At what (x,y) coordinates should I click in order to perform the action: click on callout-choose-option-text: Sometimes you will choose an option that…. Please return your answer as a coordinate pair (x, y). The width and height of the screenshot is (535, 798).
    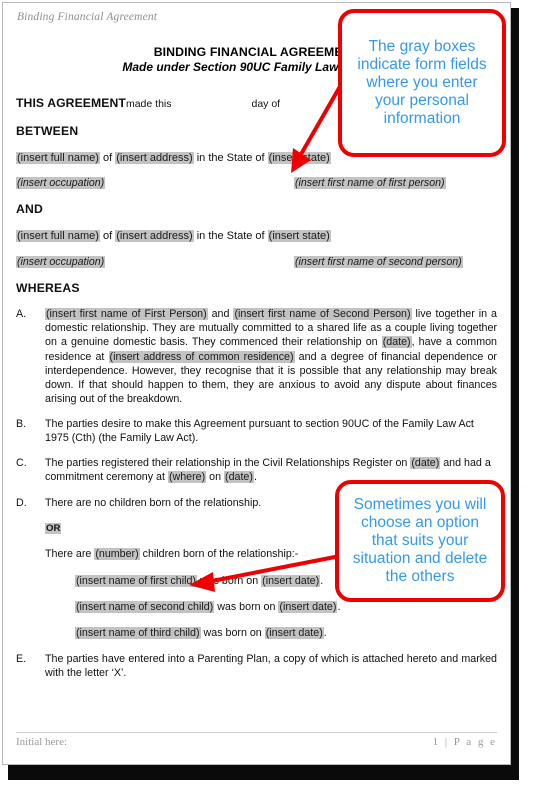
    Looking at the image, I should click on (420, 540).